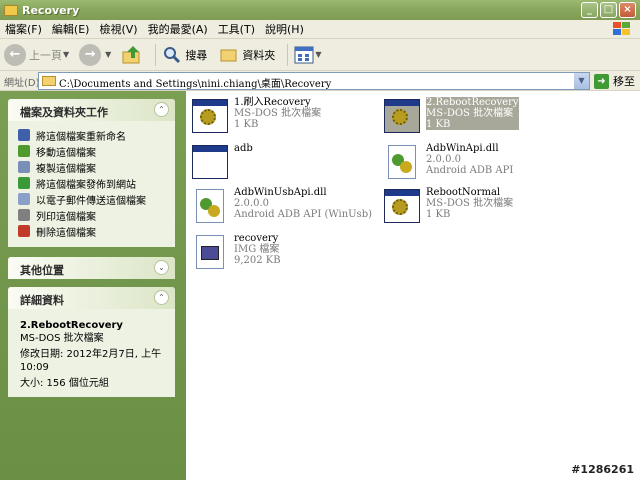 The image size is (640, 480). What do you see at coordinates (71, 325) in the screenshot?
I see `details-file-name: 2.RebootRecovery` at bounding box center [71, 325].